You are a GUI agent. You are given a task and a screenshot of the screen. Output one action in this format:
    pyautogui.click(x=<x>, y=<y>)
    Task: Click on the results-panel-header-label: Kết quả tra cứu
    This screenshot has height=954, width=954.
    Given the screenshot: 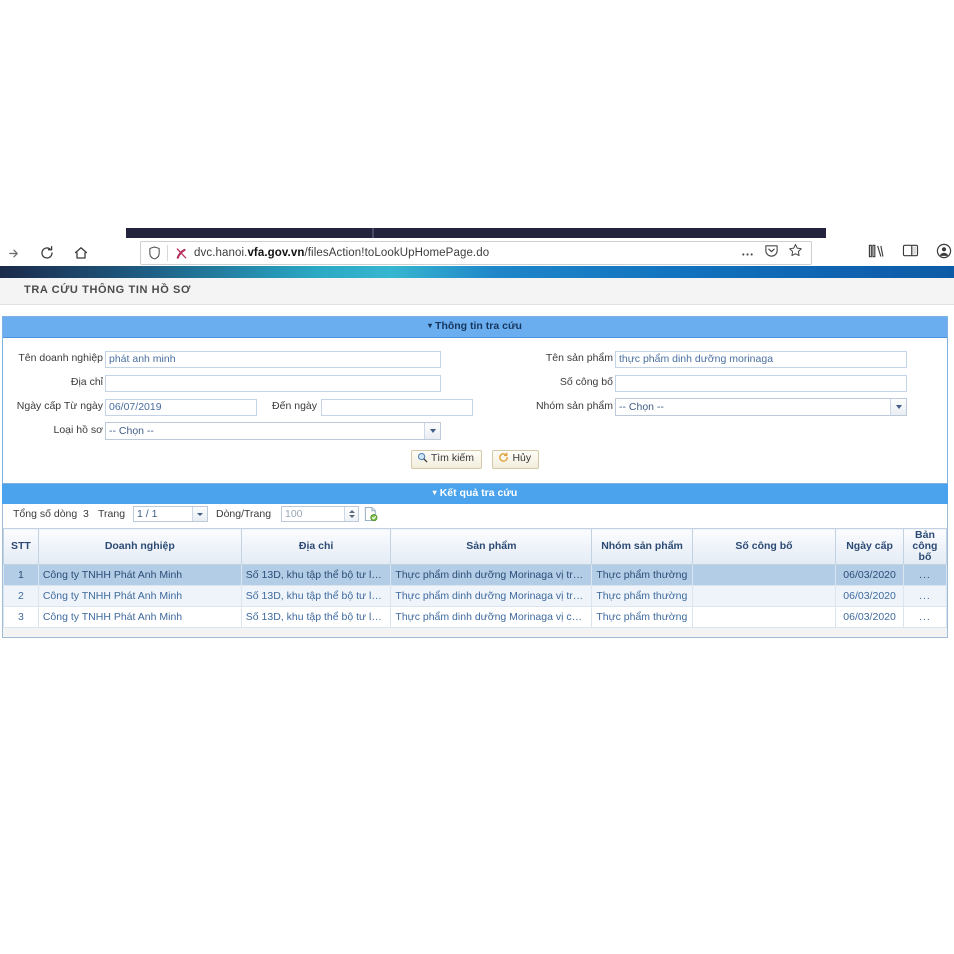 What is the action you would take?
    pyautogui.click(x=478, y=493)
    